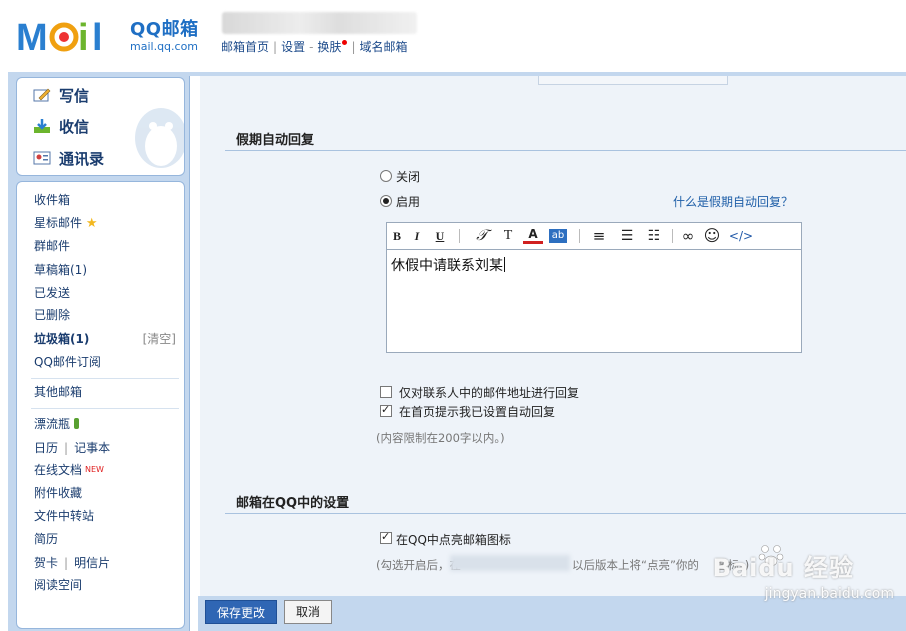  I want to click on sidebar-item-deleted: 已删除, so click(52, 315).